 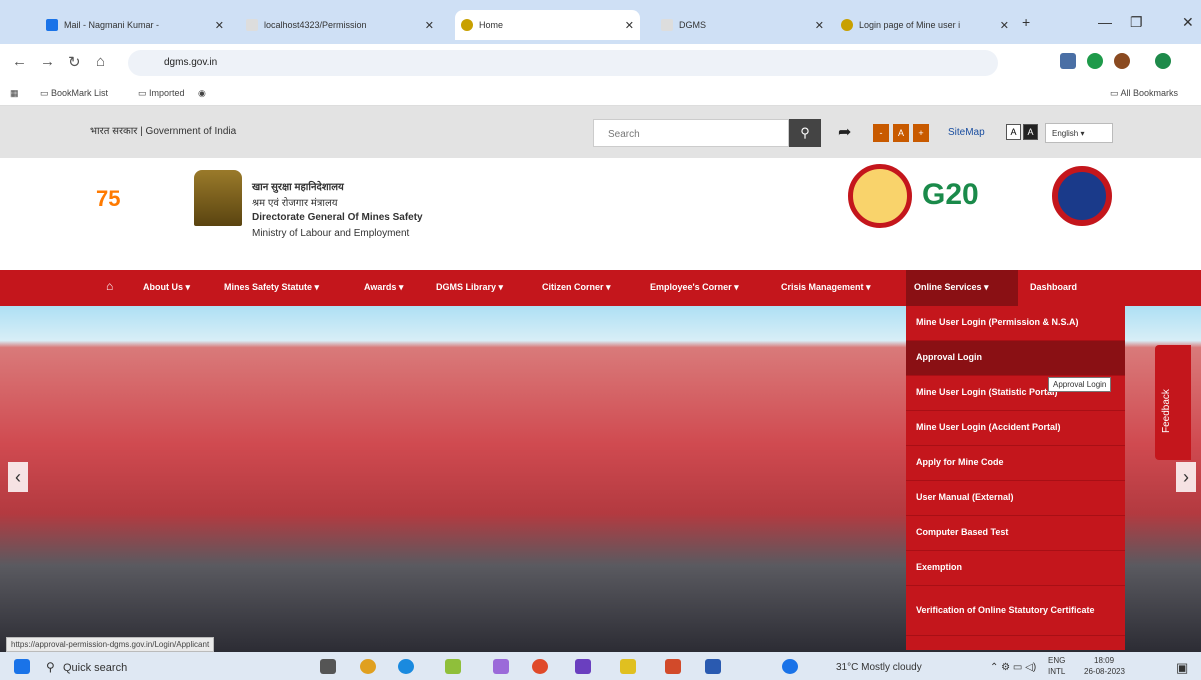 I want to click on forward-icon: →, so click(x=47, y=61).